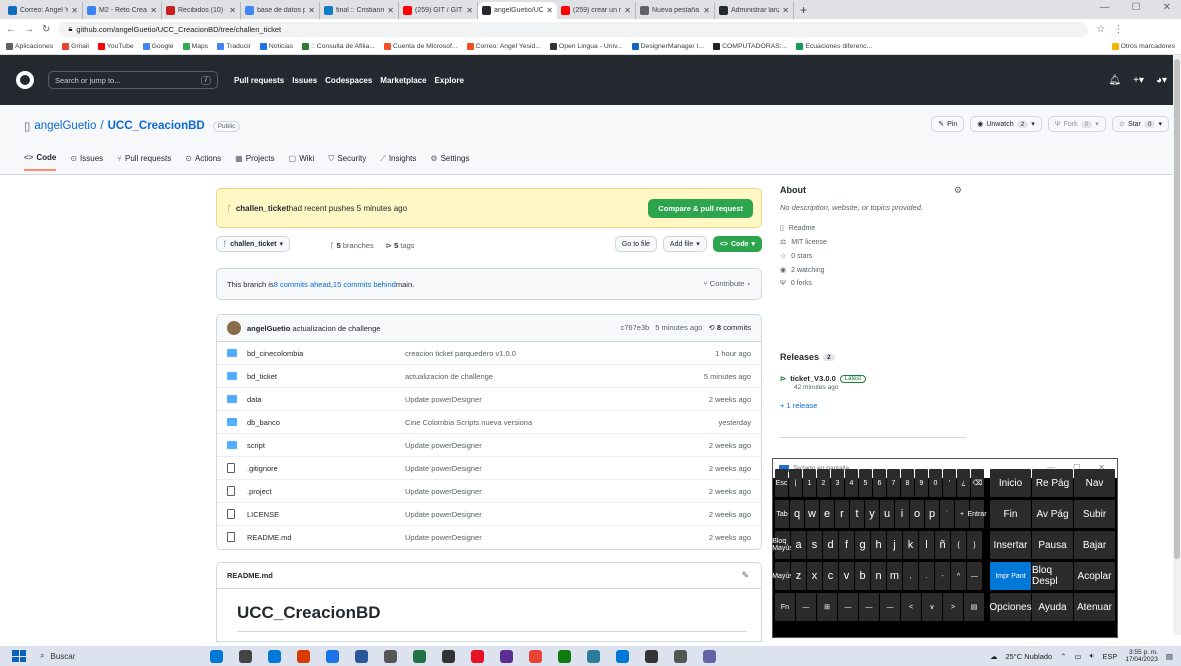  What do you see at coordinates (1010, 483) in the screenshot?
I see `osk-key: Inicio` at bounding box center [1010, 483].